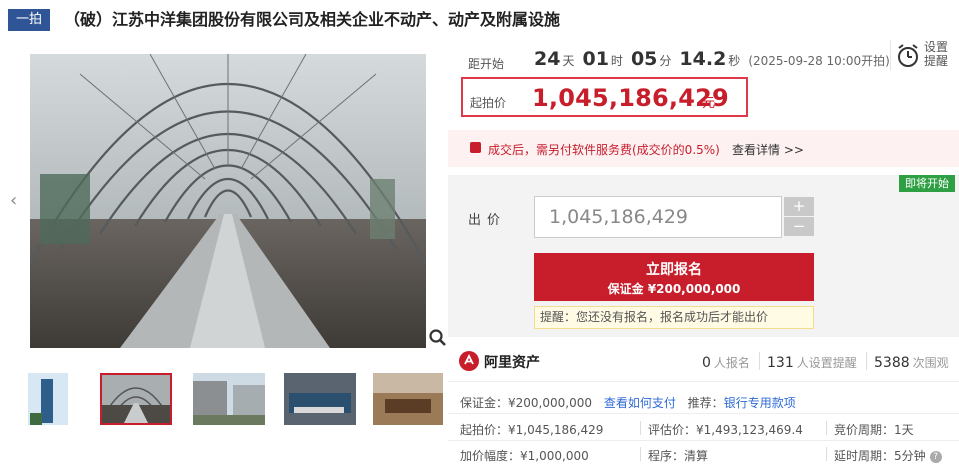 This screenshot has height=473, width=959. Describe the element at coordinates (709, 103) in the screenshot. I see `start-price-unit: 元` at that location.